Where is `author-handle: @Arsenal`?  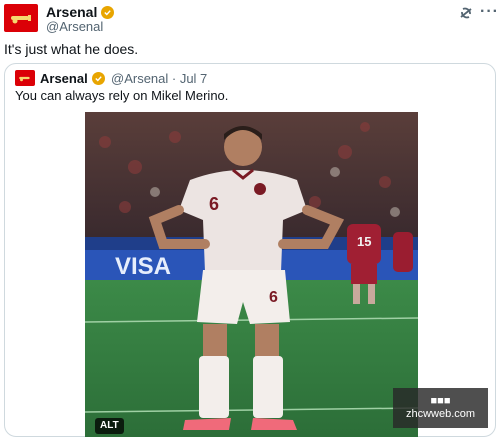 author-handle: @Arsenal is located at coordinates (74, 27).